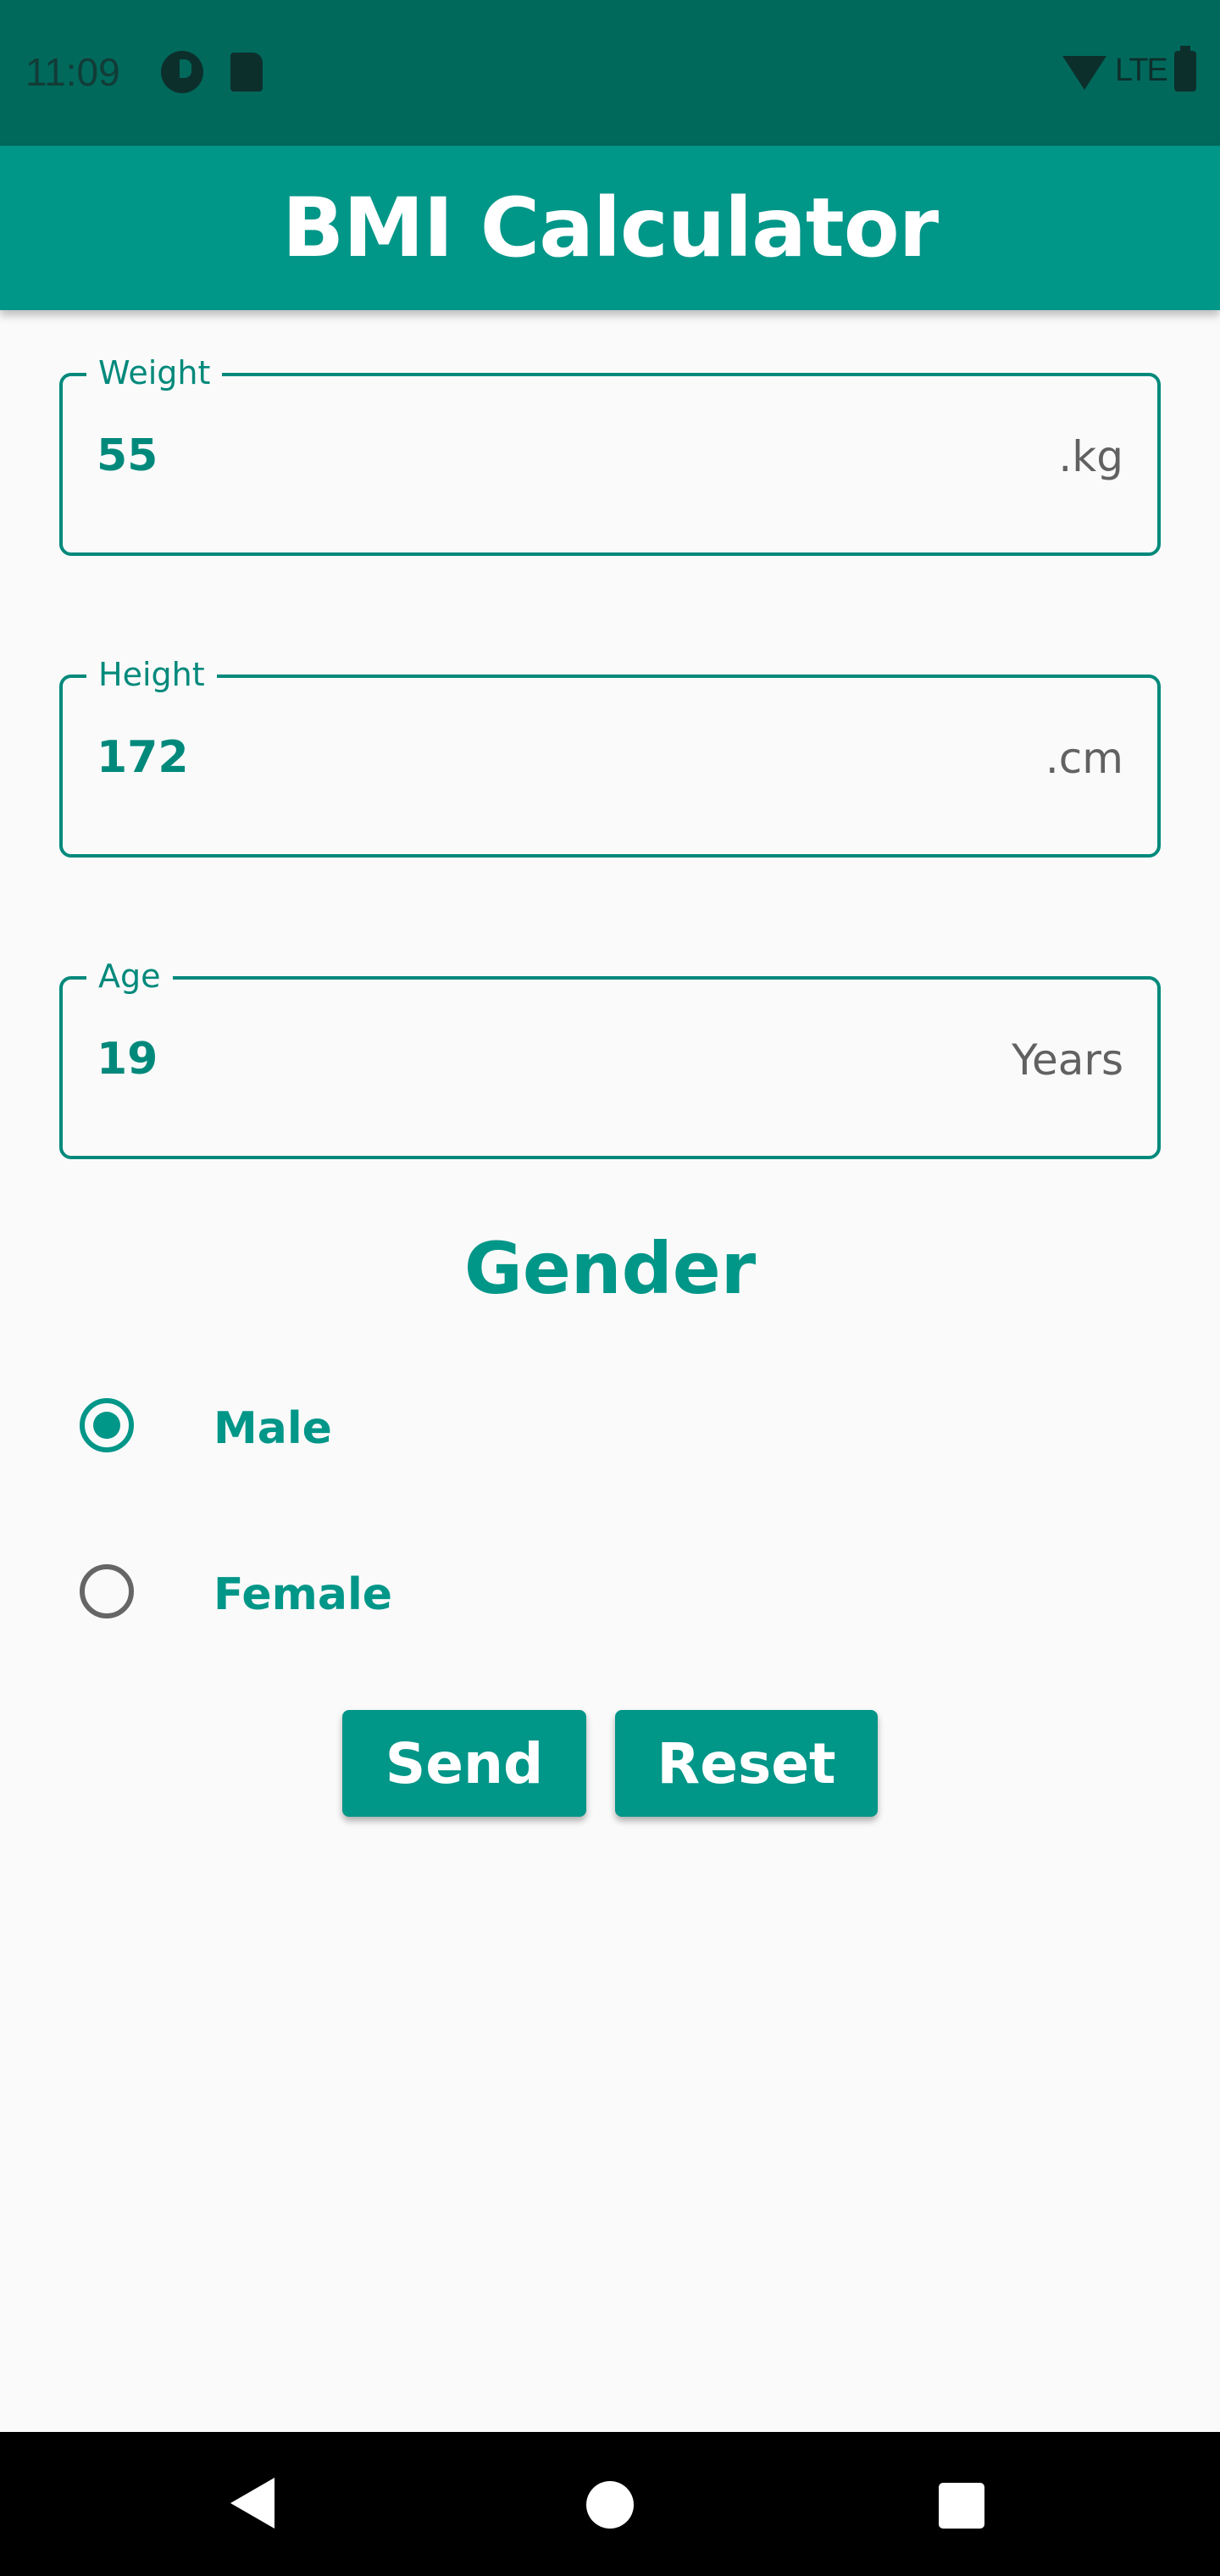 This screenshot has height=2576, width=1220. I want to click on radio-option-male: Male, so click(330, 1426).